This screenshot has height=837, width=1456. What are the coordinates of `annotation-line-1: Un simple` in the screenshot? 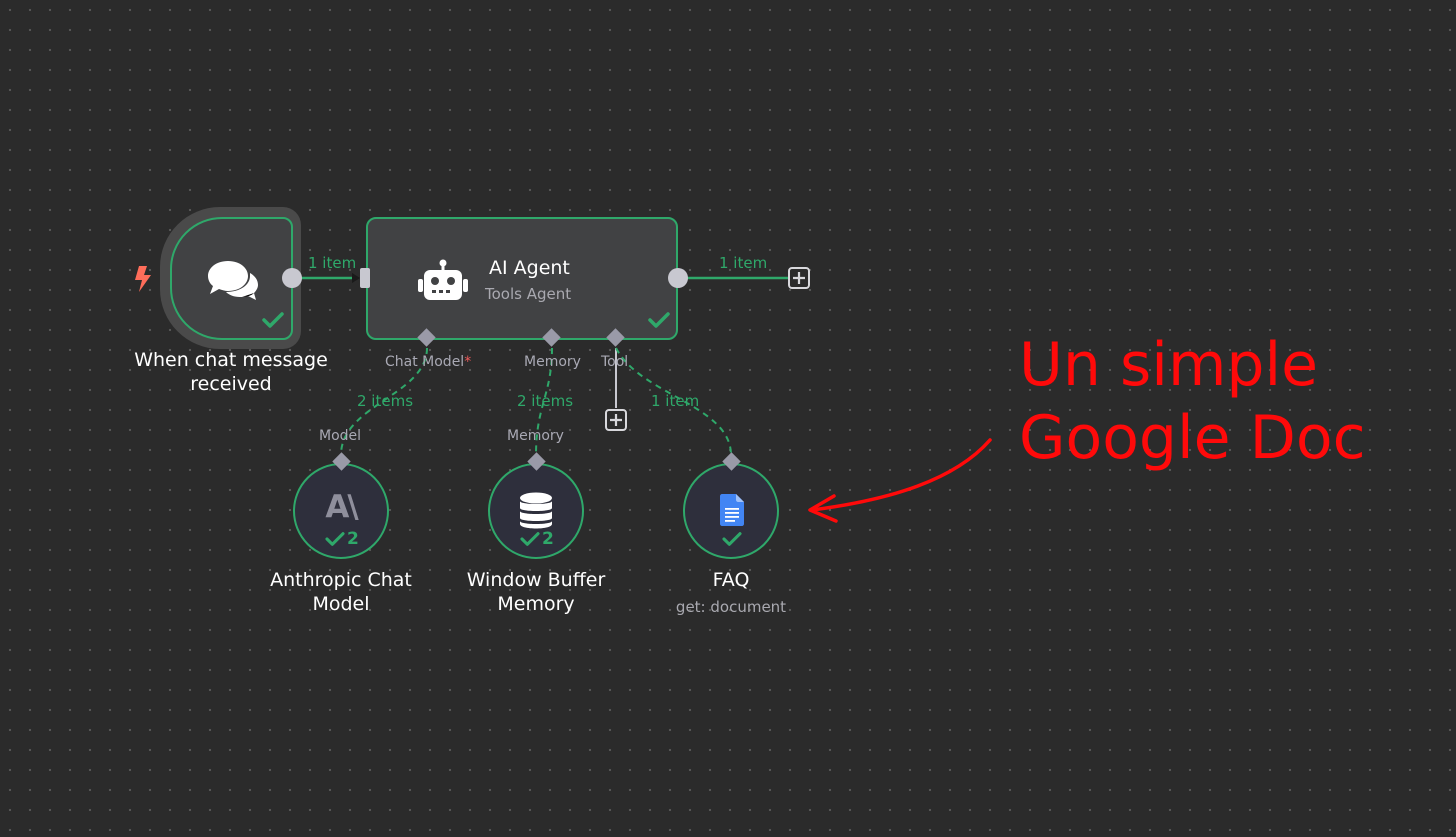 It's located at (1169, 365).